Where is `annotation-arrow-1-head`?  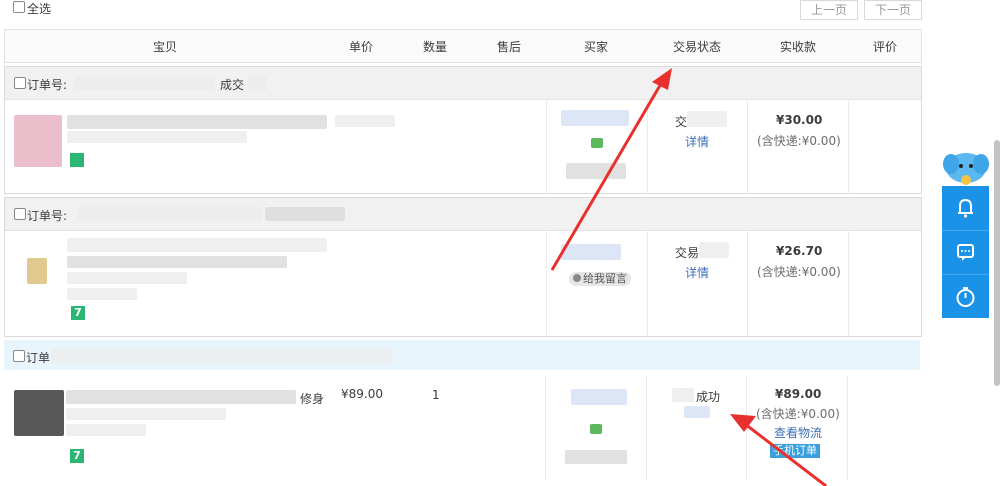
annotation-arrow-1-head is located at coordinates (662, 79).